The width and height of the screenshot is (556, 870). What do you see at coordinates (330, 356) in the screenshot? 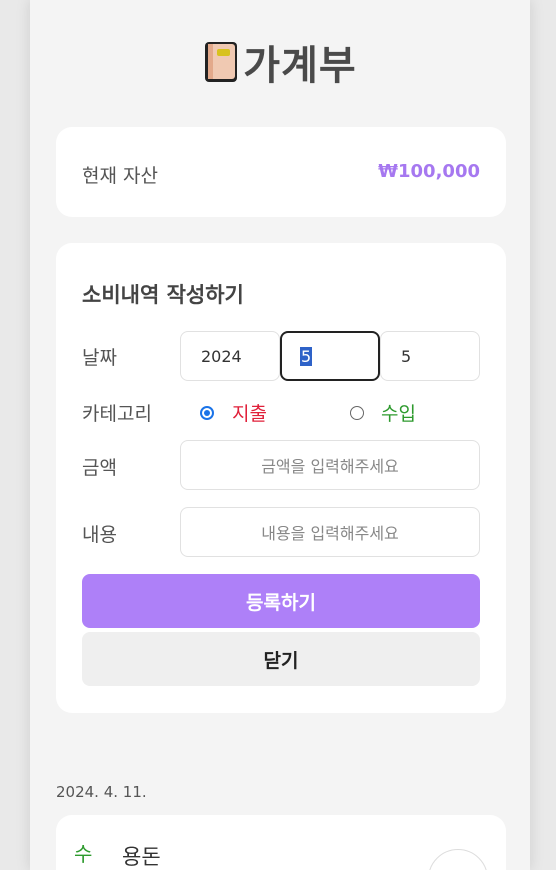
I see `month-input: 5` at bounding box center [330, 356].